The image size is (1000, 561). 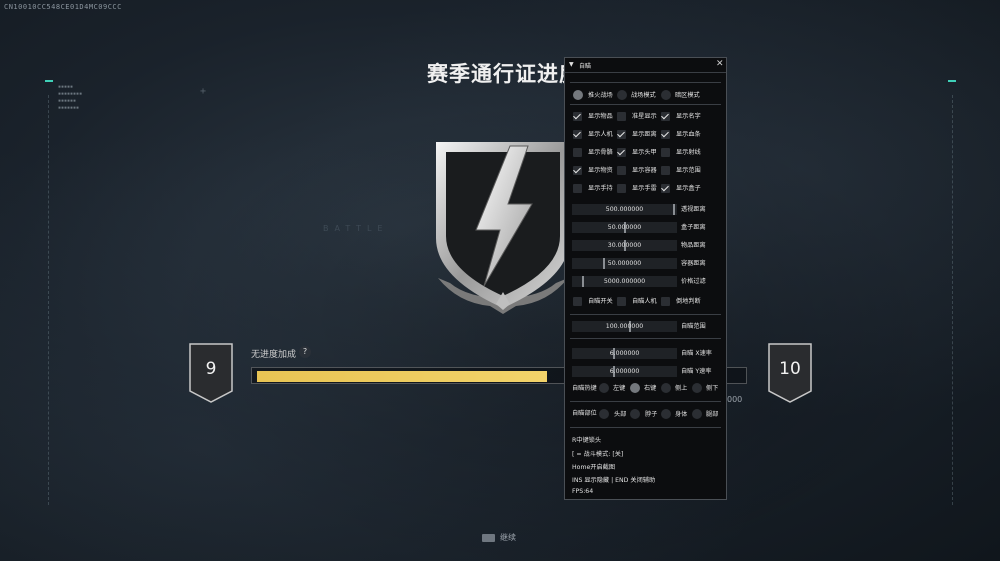 I want to click on checkbox-show-helmet, so click(x=621, y=152).